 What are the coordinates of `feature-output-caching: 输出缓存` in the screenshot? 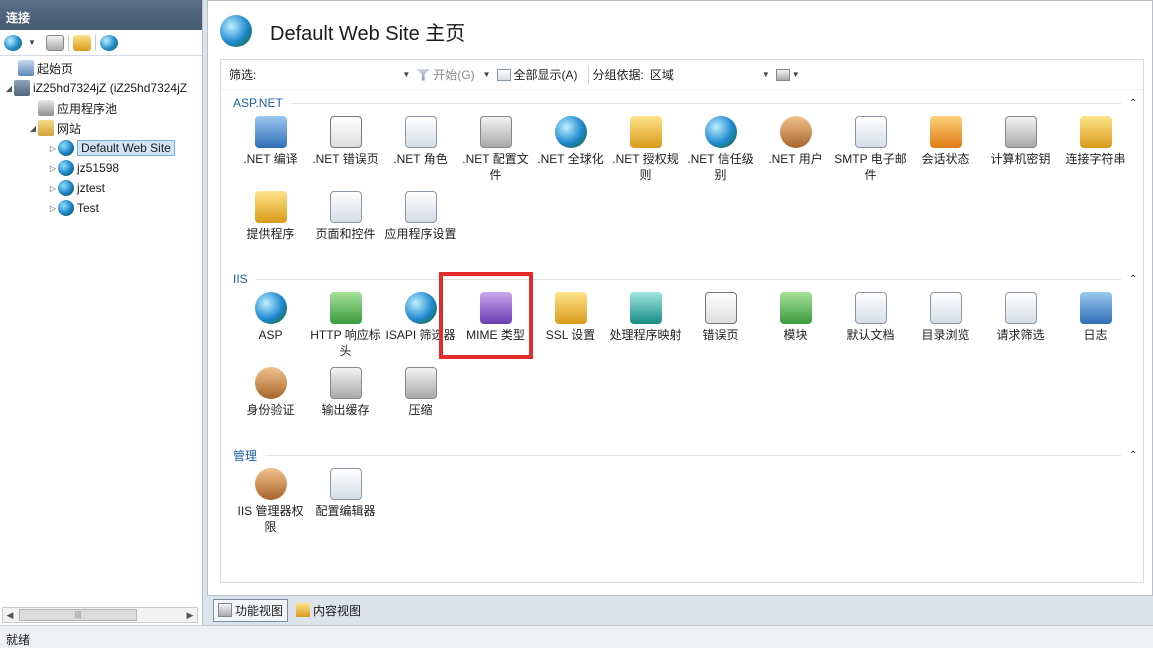 It's located at (345, 400).